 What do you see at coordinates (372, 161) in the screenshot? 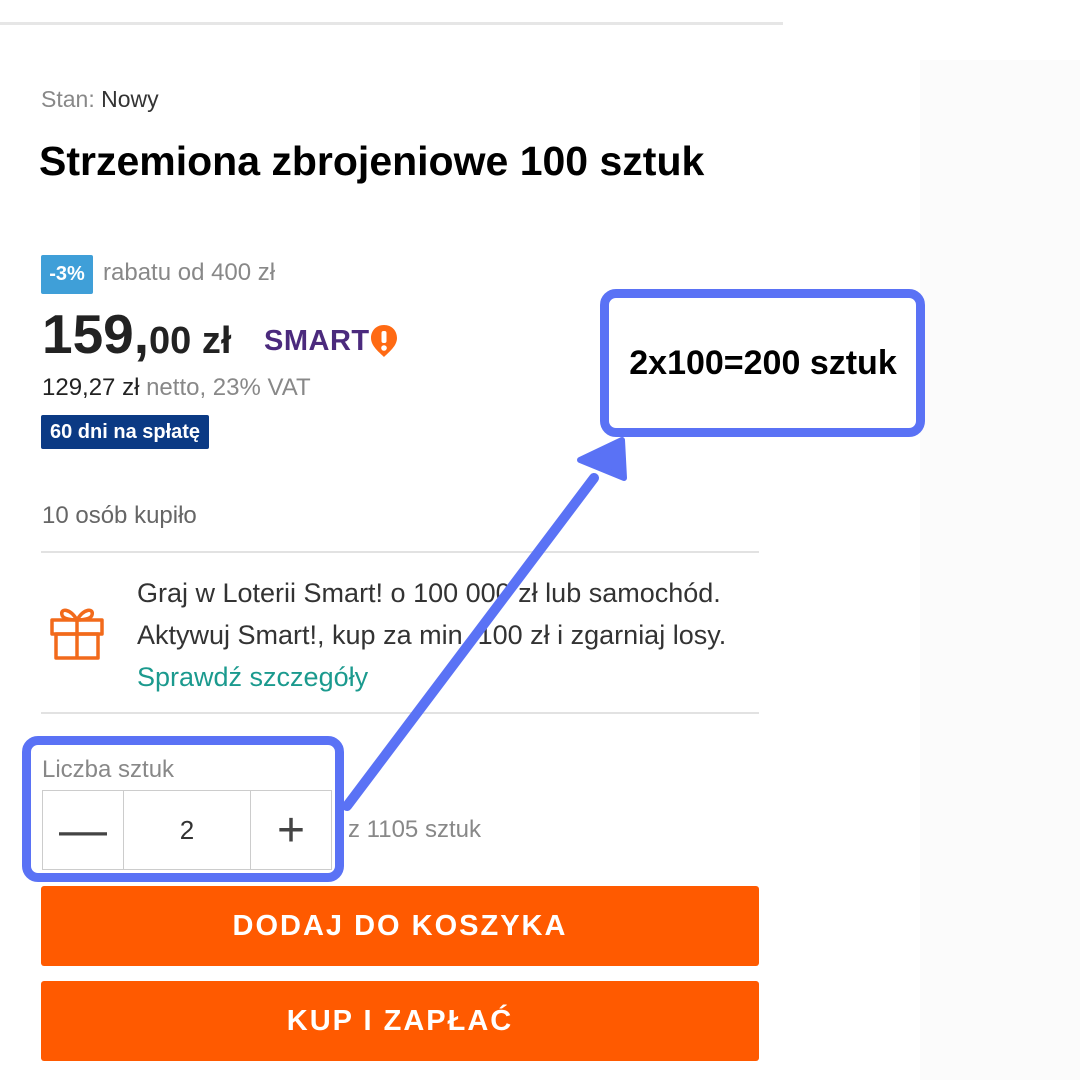
I see `product-title: Strzemiona zbrojeniowe 100 sztuk` at bounding box center [372, 161].